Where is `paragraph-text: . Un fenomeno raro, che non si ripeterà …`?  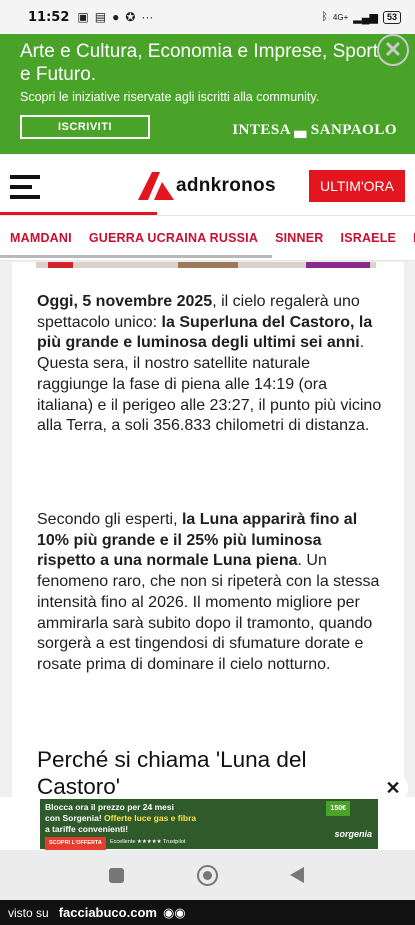
paragraph-text: . Un fenomeno raro, che non si ripeterà … is located at coordinates (208, 612).